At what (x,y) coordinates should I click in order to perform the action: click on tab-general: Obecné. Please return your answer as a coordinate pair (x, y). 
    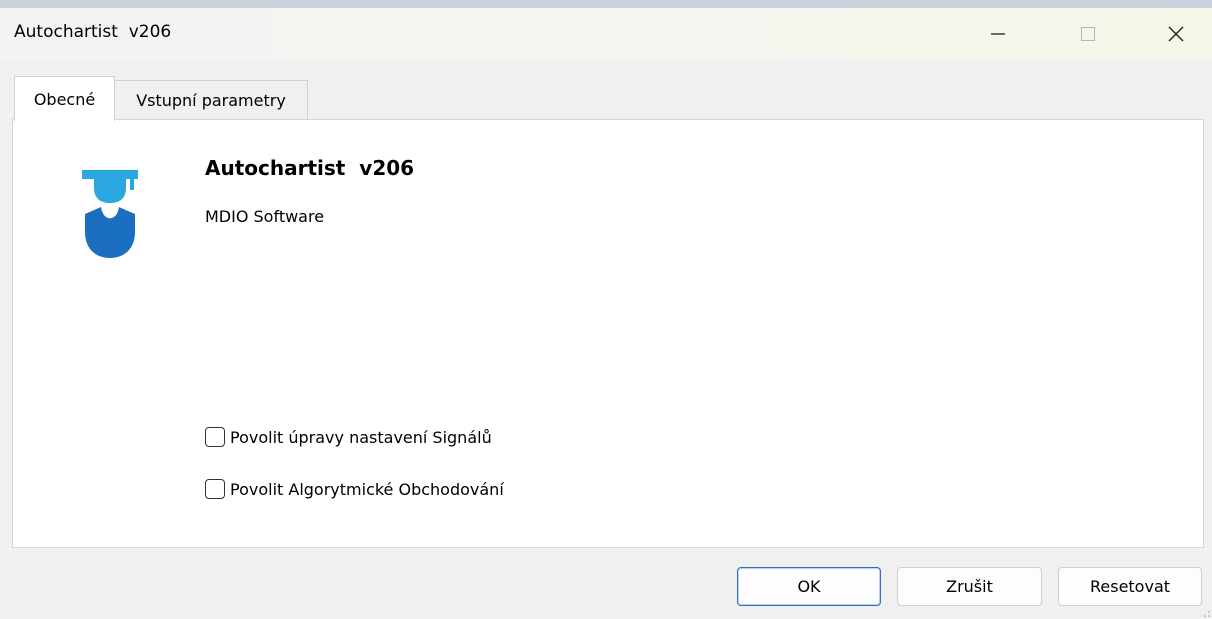
    Looking at the image, I should click on (64, 98).